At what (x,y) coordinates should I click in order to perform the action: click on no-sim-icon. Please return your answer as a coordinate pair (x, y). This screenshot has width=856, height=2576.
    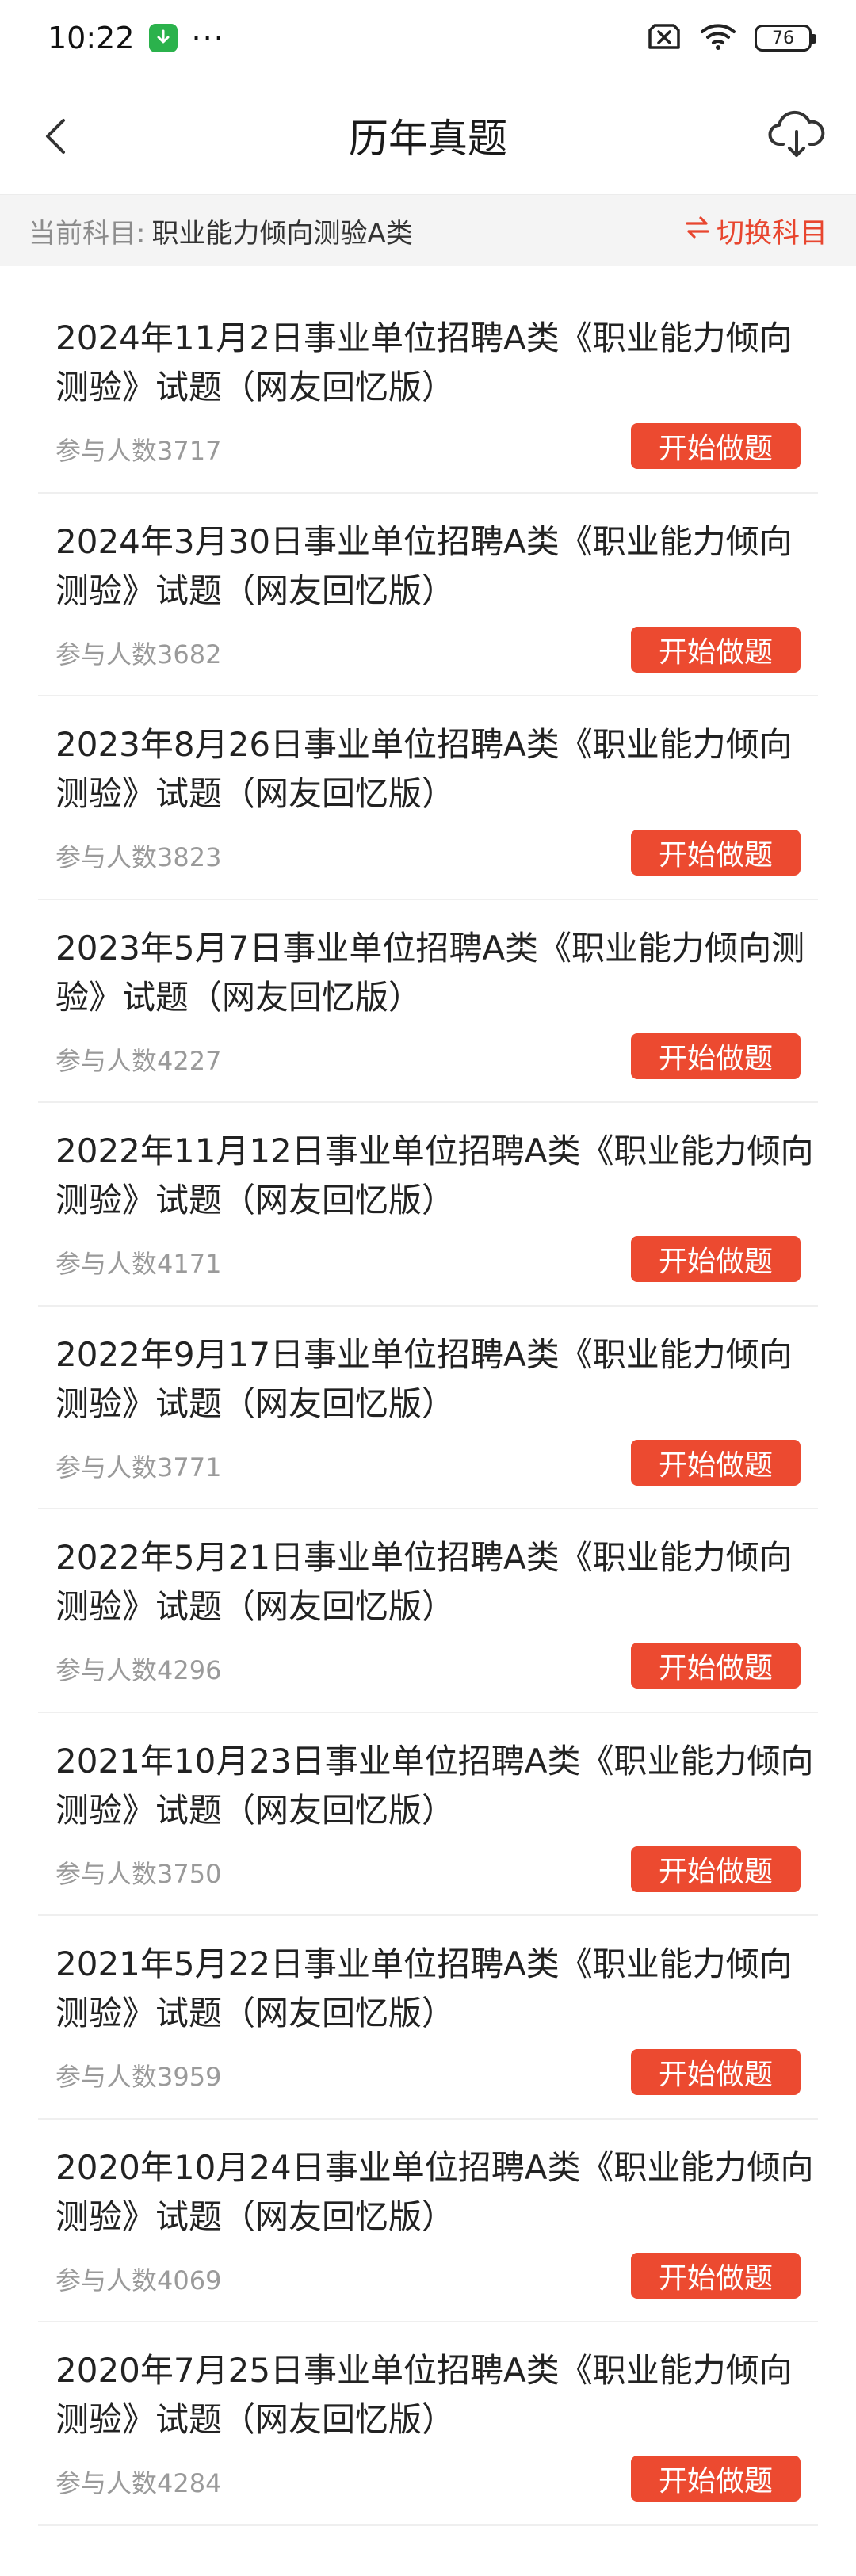
    Looking at the image, I should click on (664, 38).